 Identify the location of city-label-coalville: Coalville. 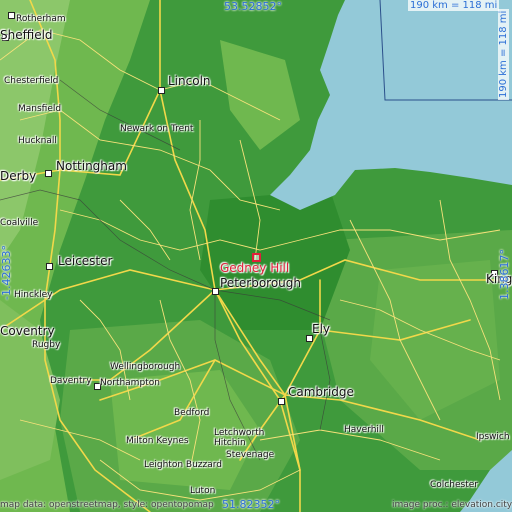
(19, 223).